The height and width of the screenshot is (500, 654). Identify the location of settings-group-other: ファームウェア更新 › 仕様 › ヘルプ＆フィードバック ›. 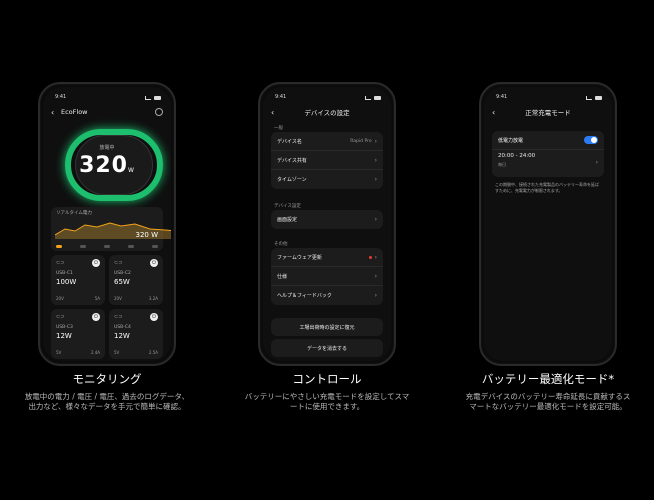
(327, 276).